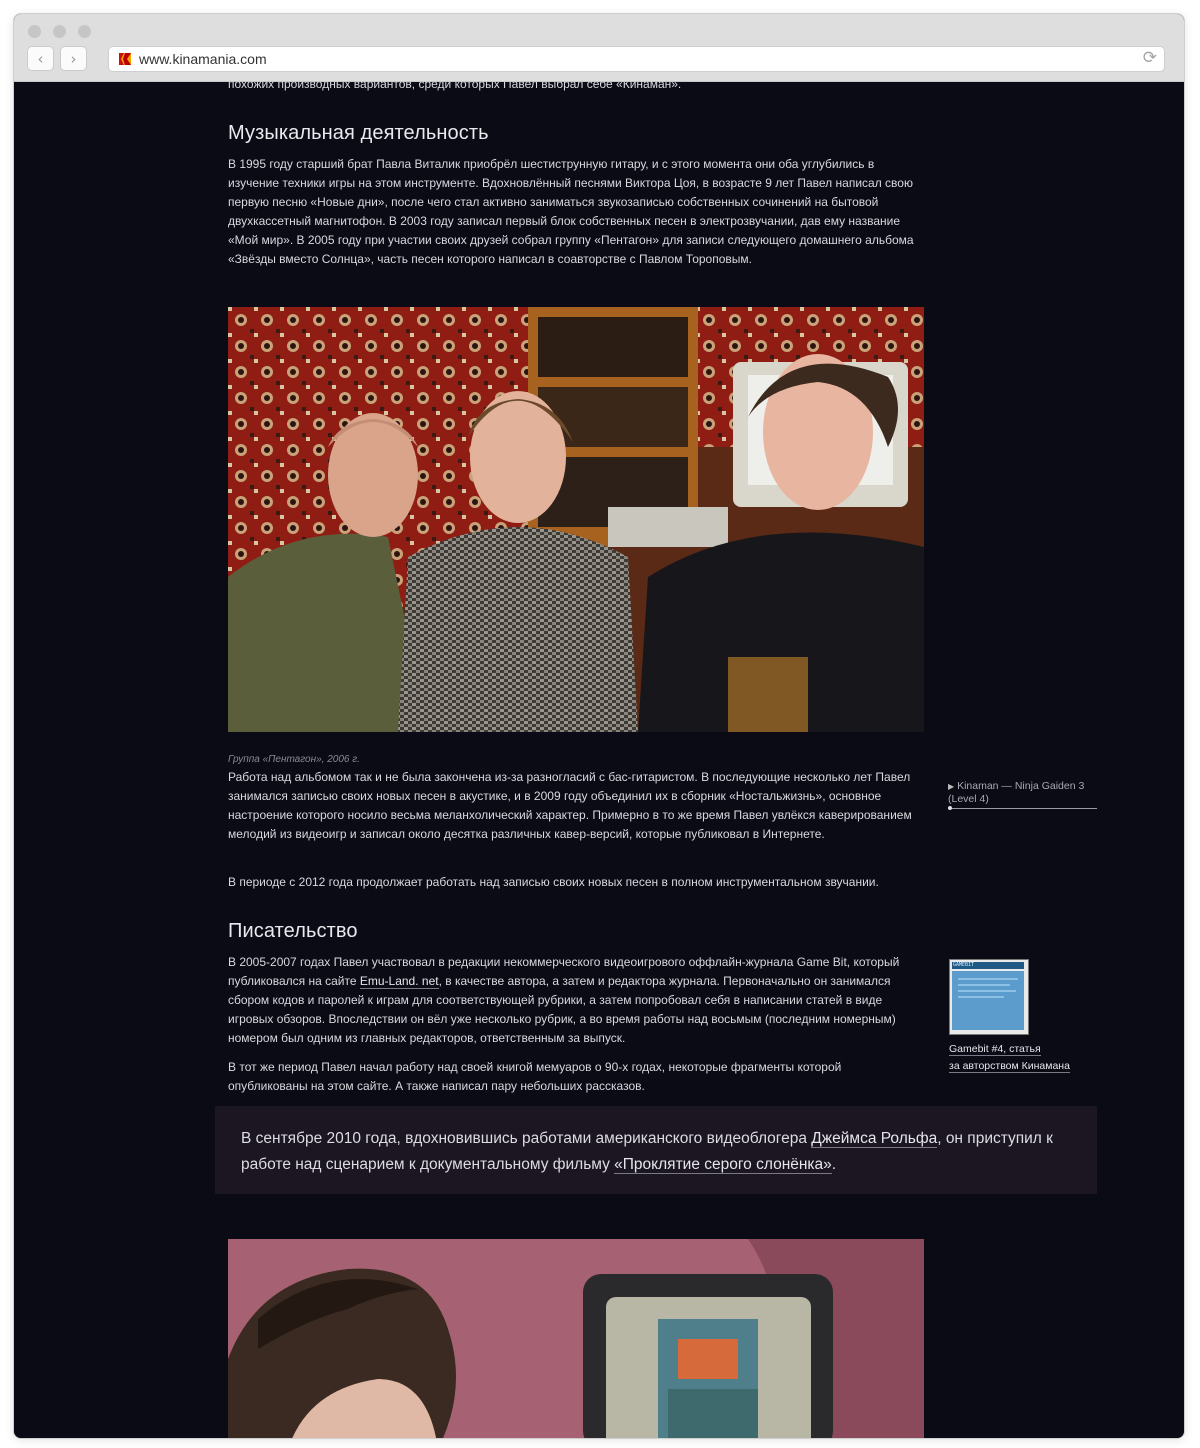 Image resolution: width=1200 pixels, height=1448 pixels. What do you see at coordinates (834, 1164) in the screenshot?
I see `quote-text-end: .` at bounding box center [834, 1164].